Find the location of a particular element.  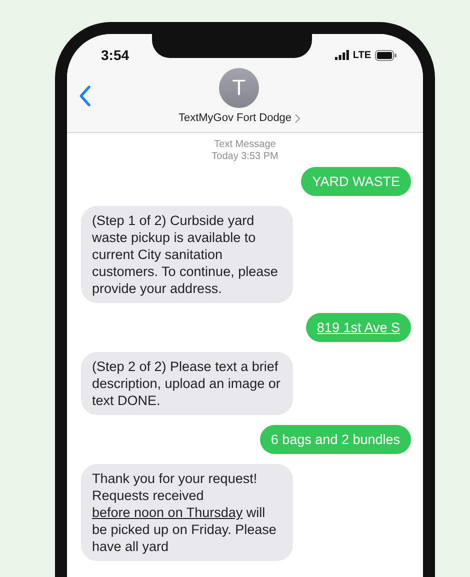

message-timestamp: Today 3:53 PM is located at coordinates (245, 157).